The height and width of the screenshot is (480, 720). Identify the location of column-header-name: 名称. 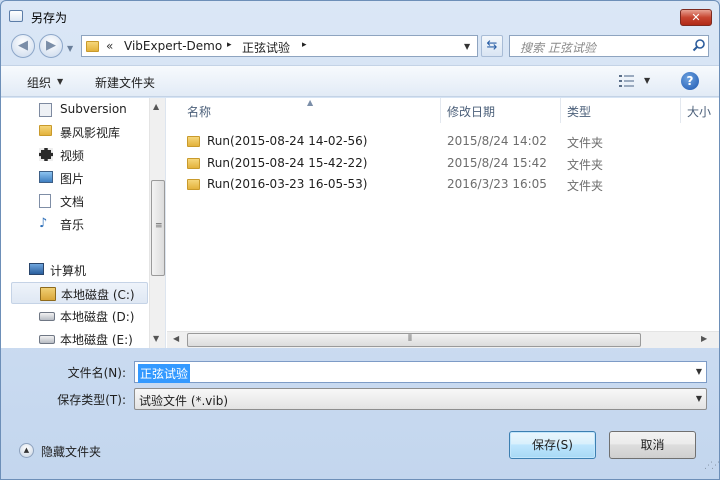
(199, 111).